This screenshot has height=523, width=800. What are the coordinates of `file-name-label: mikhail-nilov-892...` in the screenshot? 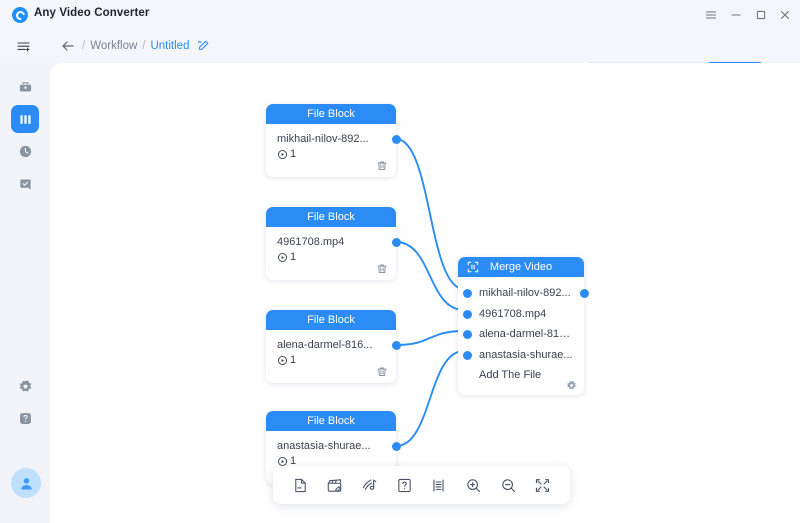 It's located at (323, 139).